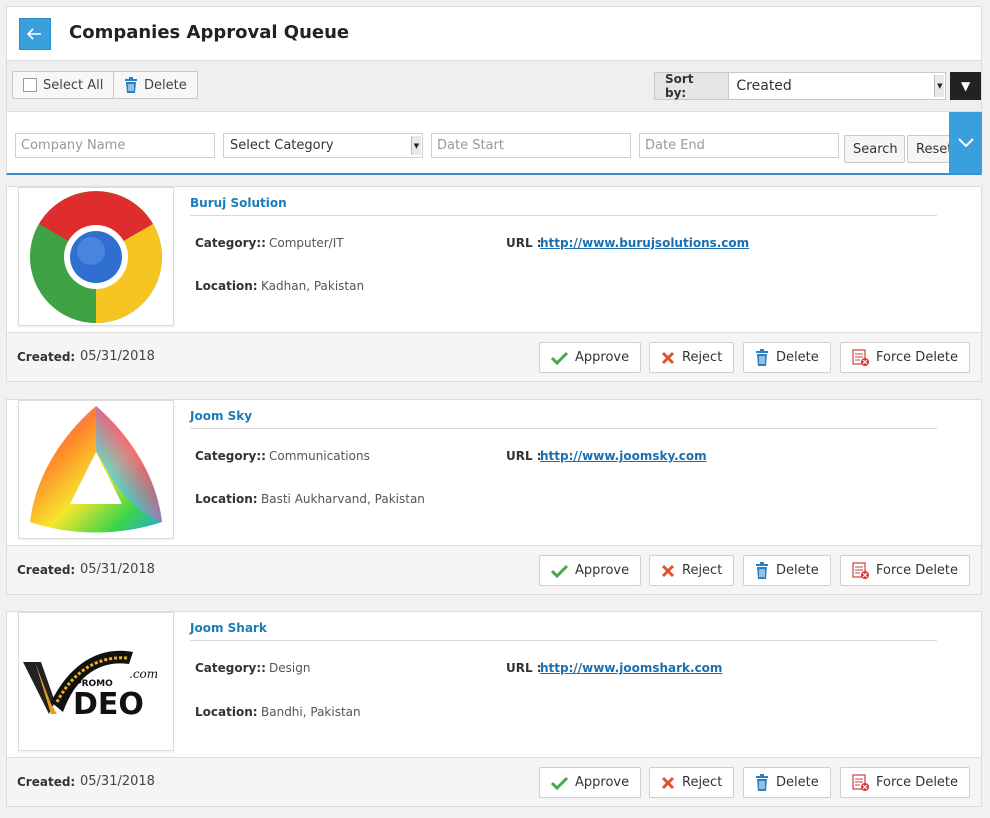  I want to click on promo-video-logo: PROMO .com DEO, so click(90, 686).